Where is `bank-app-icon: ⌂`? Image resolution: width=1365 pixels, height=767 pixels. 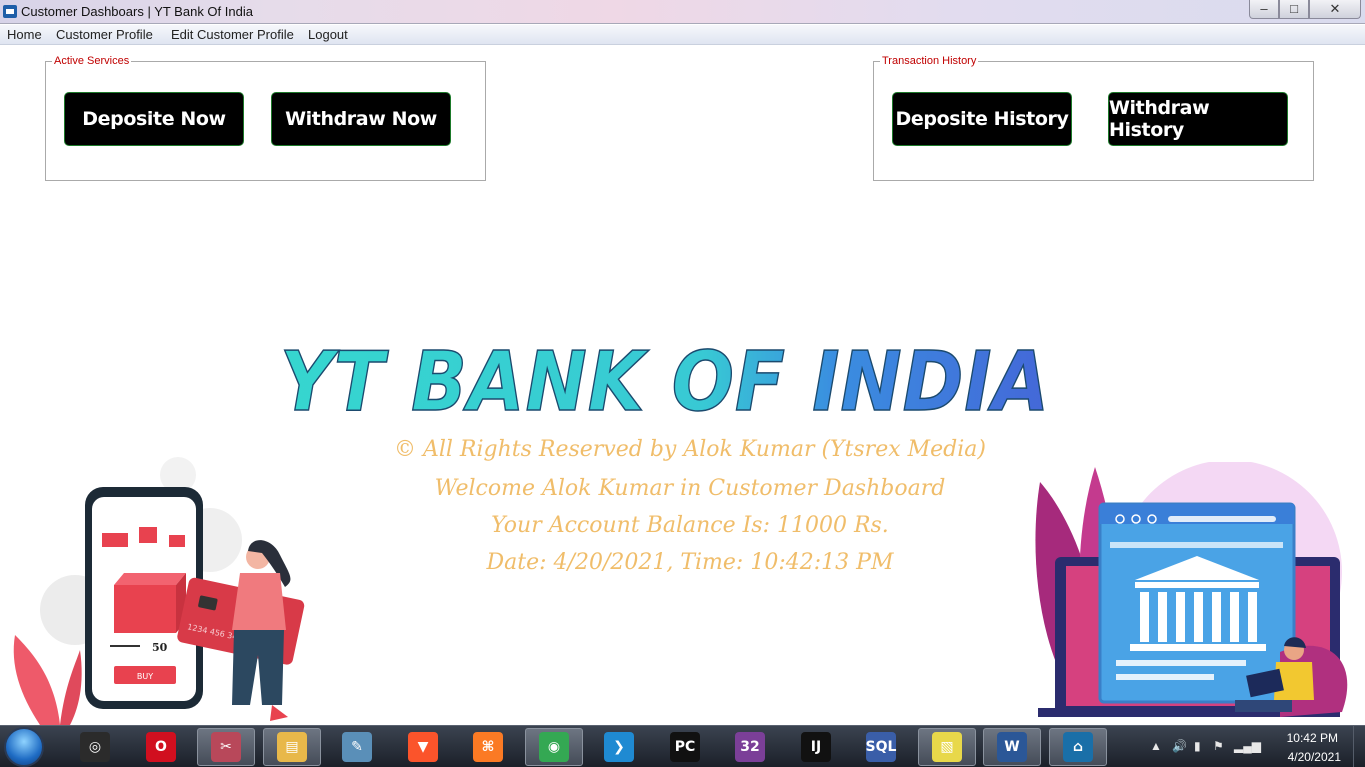 bank-app-icon: ⌂ is located at coordinates (1078, 747).